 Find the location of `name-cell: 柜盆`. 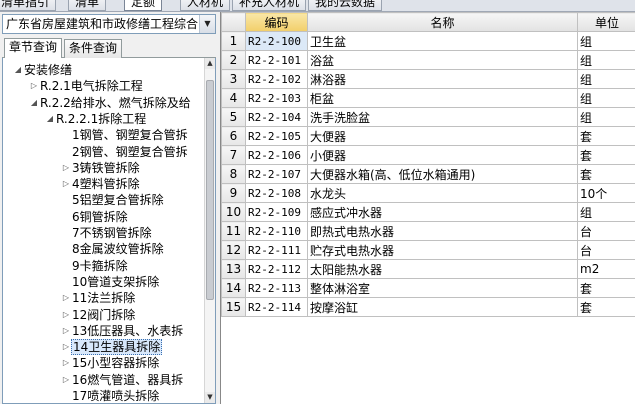

name-cell: 柜盆 is located at coordinates (442, 98).